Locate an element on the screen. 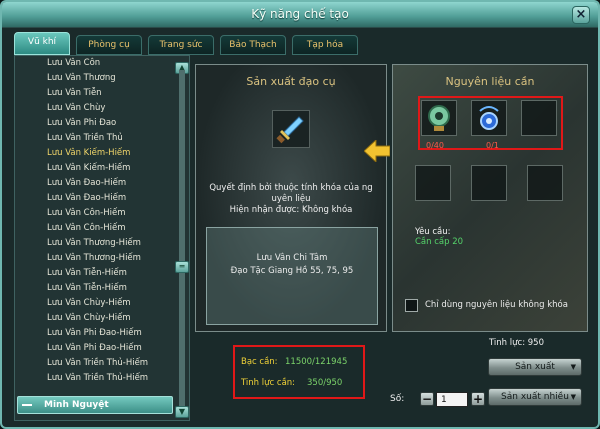 The height and width of the screenshot is (429, 600). energy-cost-value: 350/950 is located at coordinates (325, 383).